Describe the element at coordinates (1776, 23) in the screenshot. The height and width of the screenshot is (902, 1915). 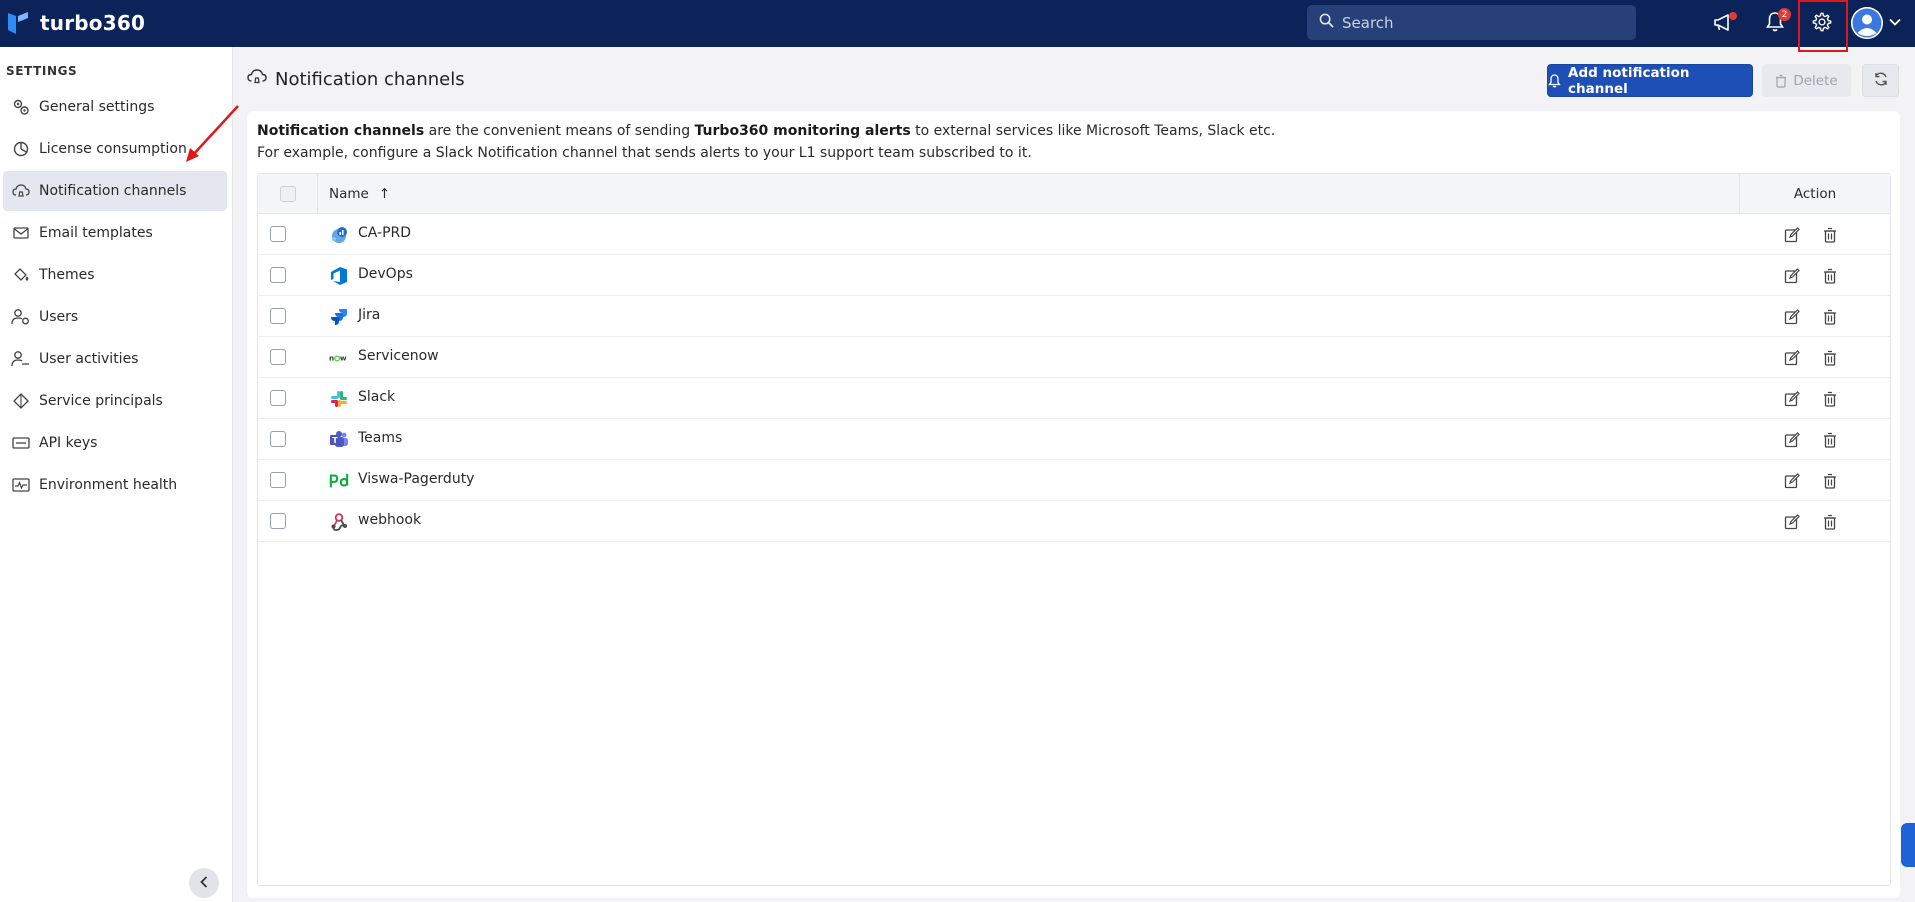
I see `notifications-button: 2` at that location.